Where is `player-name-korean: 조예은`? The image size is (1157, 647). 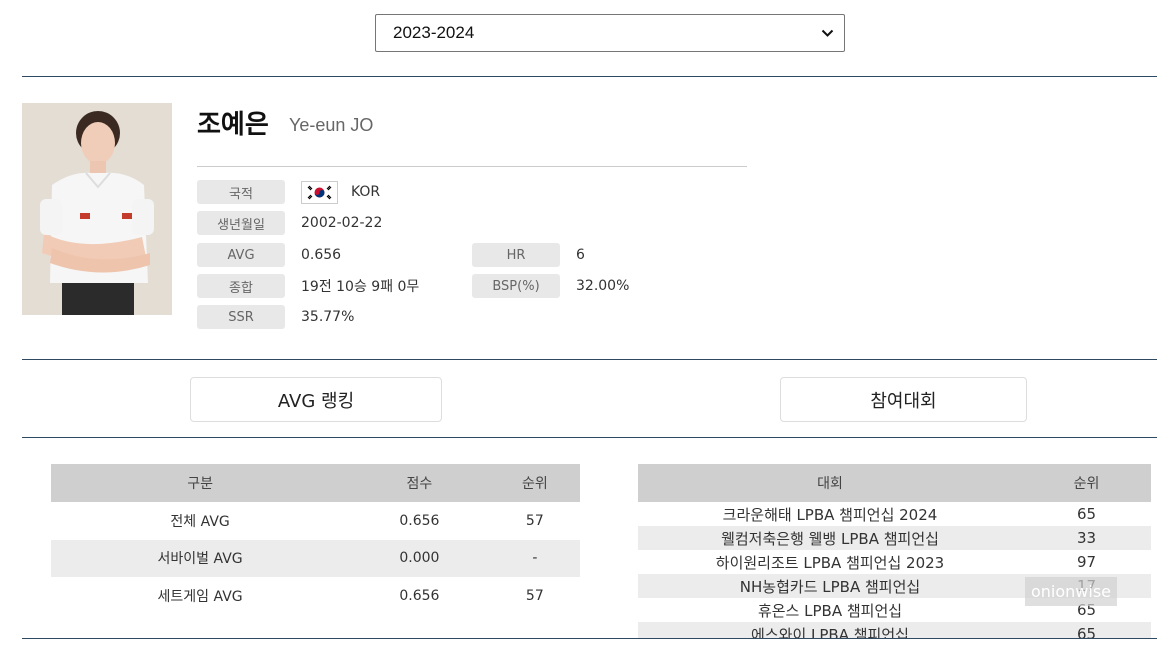
player-name-korean: 조예은 is located at coordinates (233, 125).